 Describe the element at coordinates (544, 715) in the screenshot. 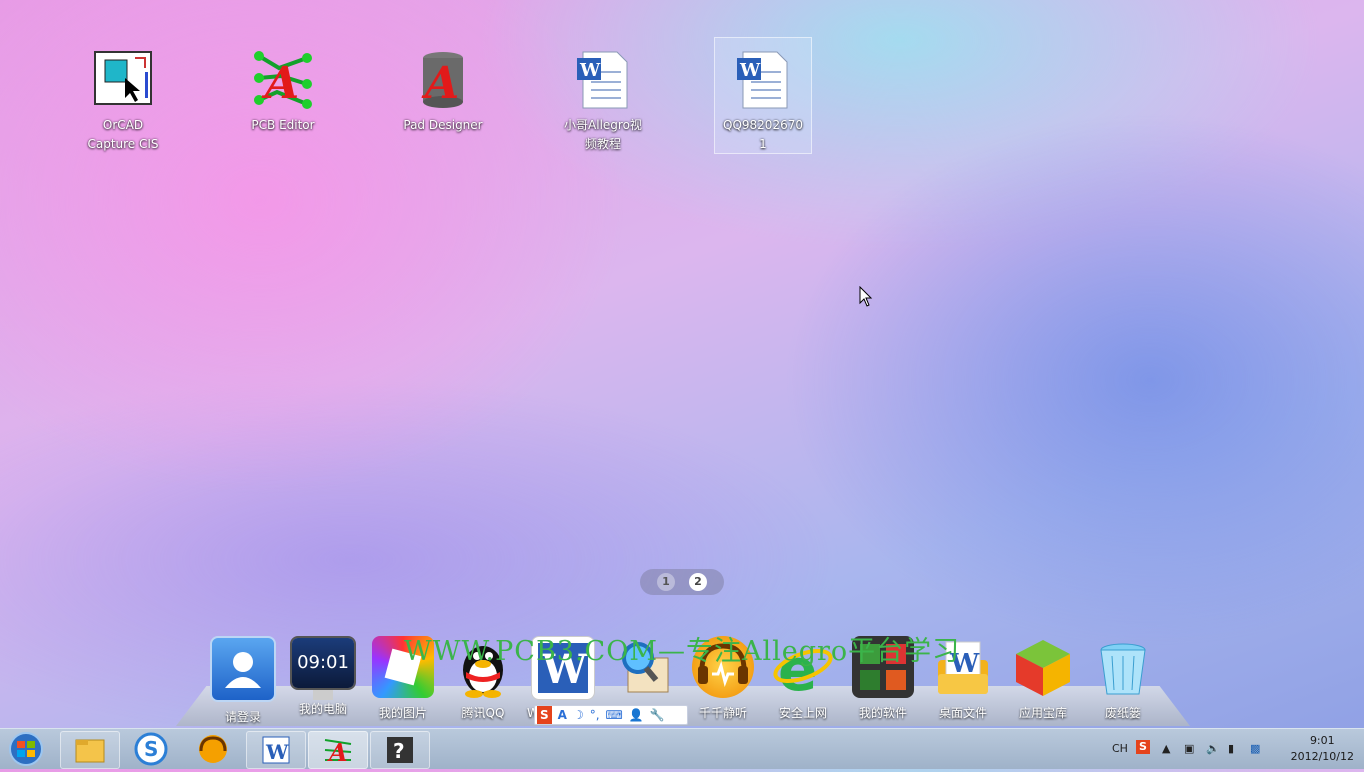

I see `sogou-ime-icon: S` at that location.